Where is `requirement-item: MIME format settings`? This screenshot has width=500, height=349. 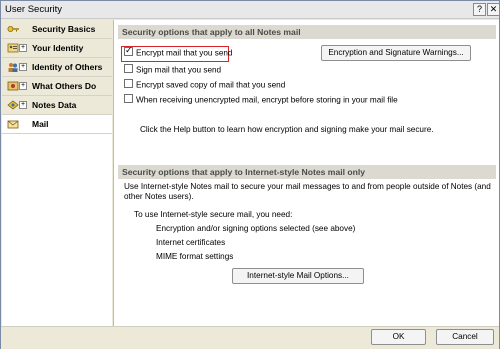
requirement-item: MIME format settings is located at coordinates (195, 256).